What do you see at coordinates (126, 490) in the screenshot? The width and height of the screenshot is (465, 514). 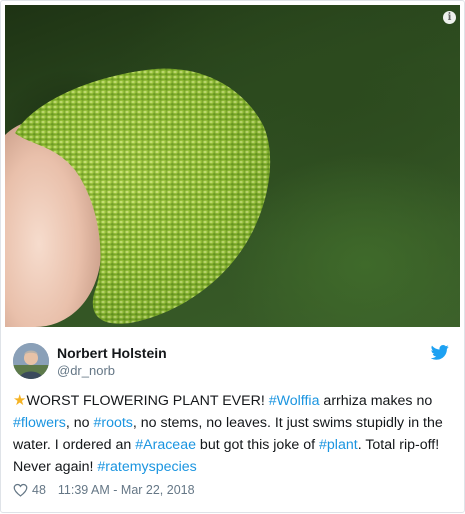 I see `tweet-timestamp: 11:39 AM - Mar 22, 2018` at bounding box center [126, 490].